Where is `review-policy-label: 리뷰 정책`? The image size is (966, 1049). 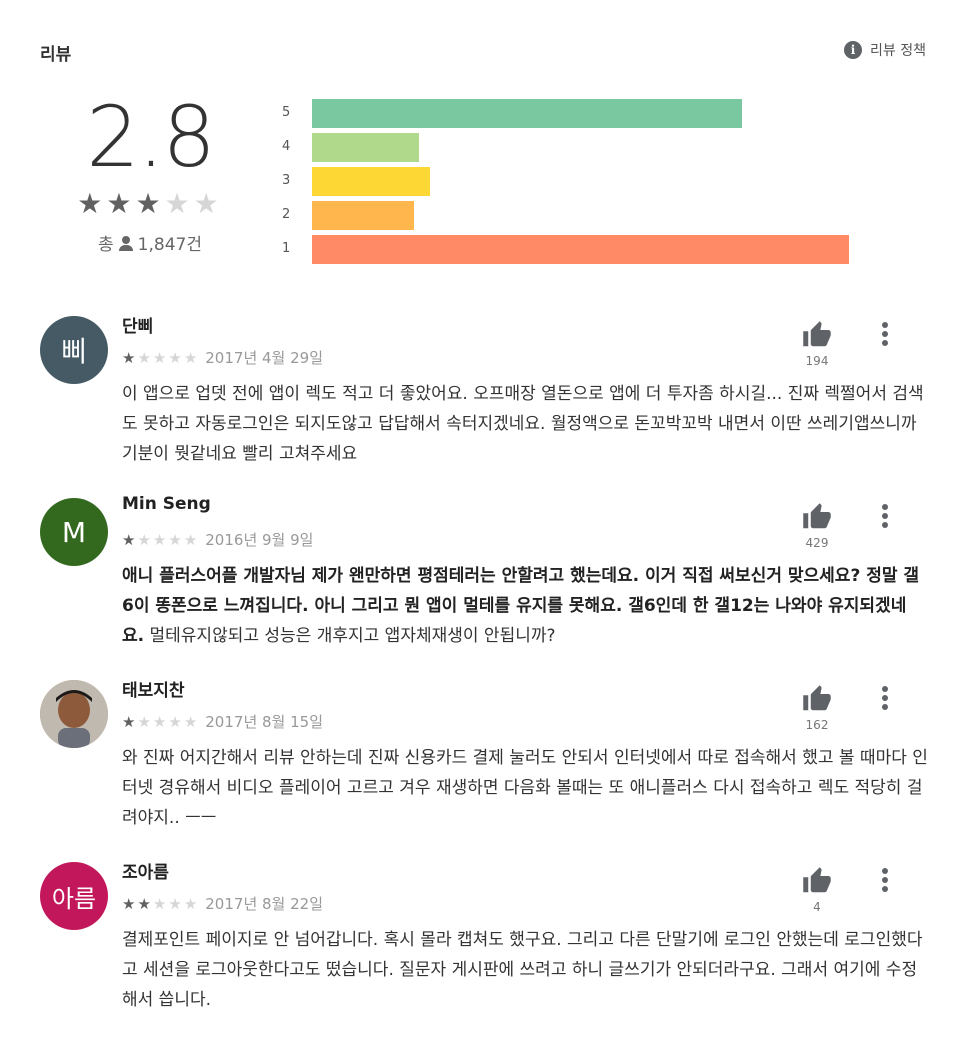
review-policy-label: 리뷰 정책 is located at coordinates (898, 51).